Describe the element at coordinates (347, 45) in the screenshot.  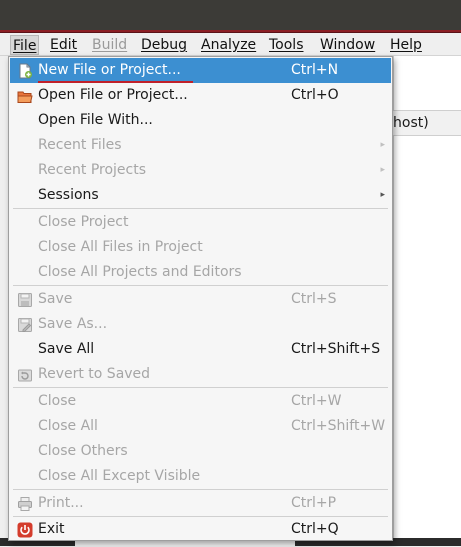
I see `menu-window: Window` at that location.